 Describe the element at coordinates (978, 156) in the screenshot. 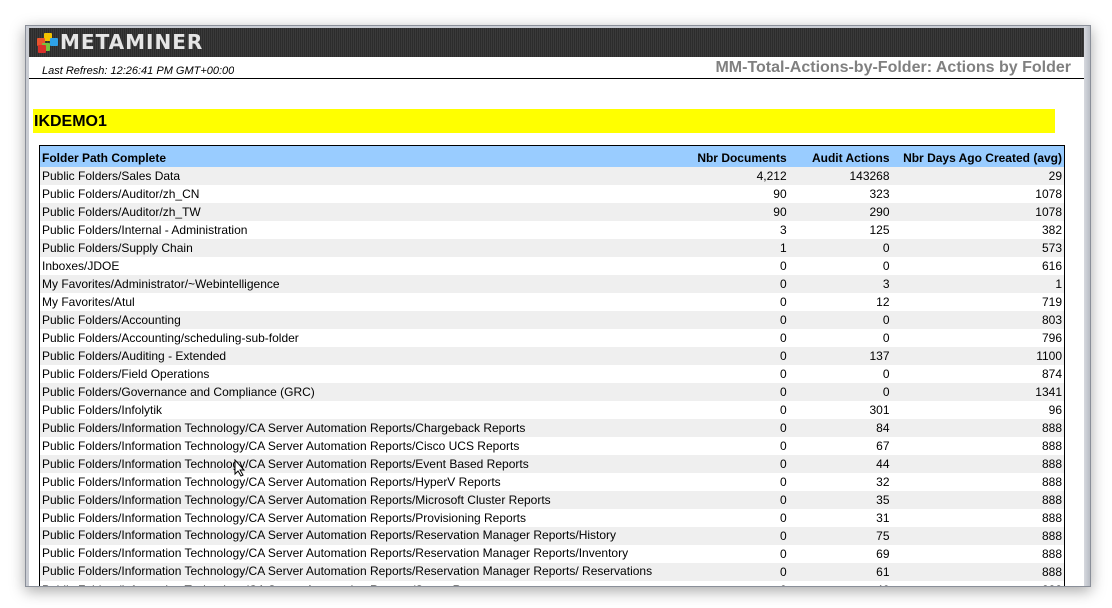

I see `column-header-days-ago-created: Nbr Days Ago Created (avg)` at that location.